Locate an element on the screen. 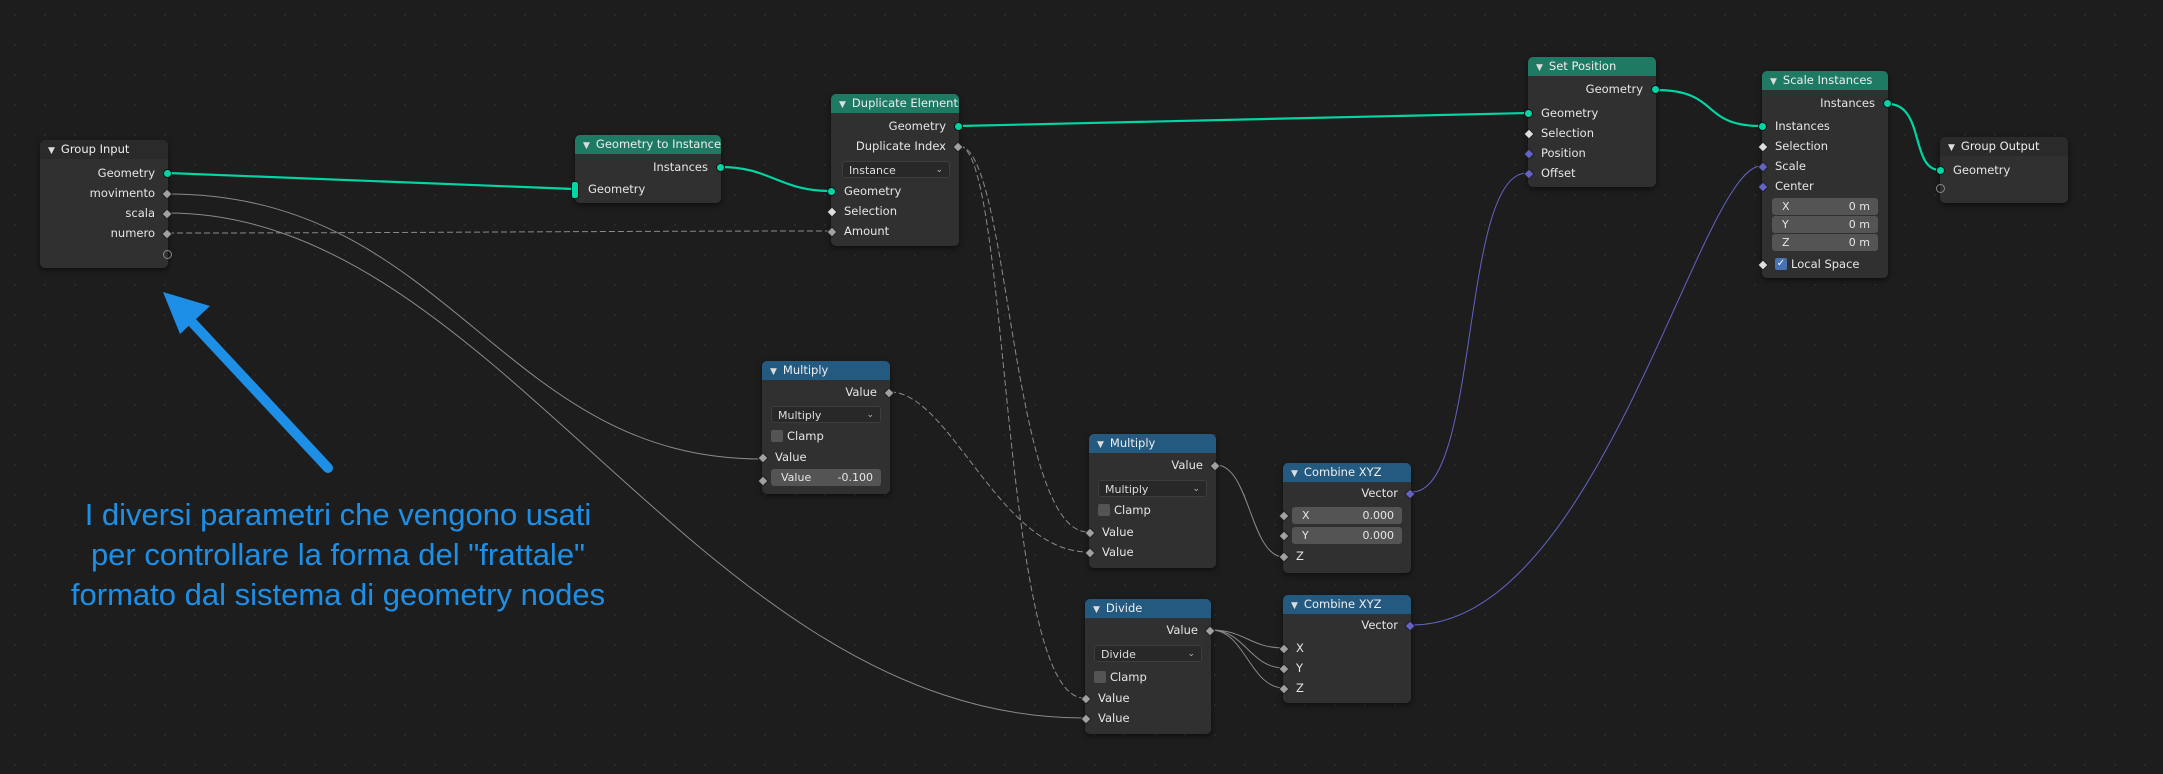  field-label: Y is located at coordinates (1785, 224).